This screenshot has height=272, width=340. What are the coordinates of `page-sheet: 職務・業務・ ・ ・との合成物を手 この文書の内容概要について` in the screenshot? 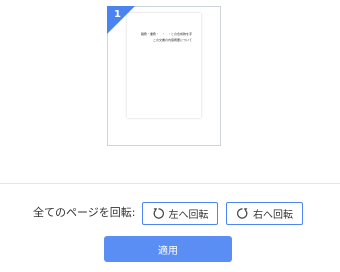 It's located at (164, 65).